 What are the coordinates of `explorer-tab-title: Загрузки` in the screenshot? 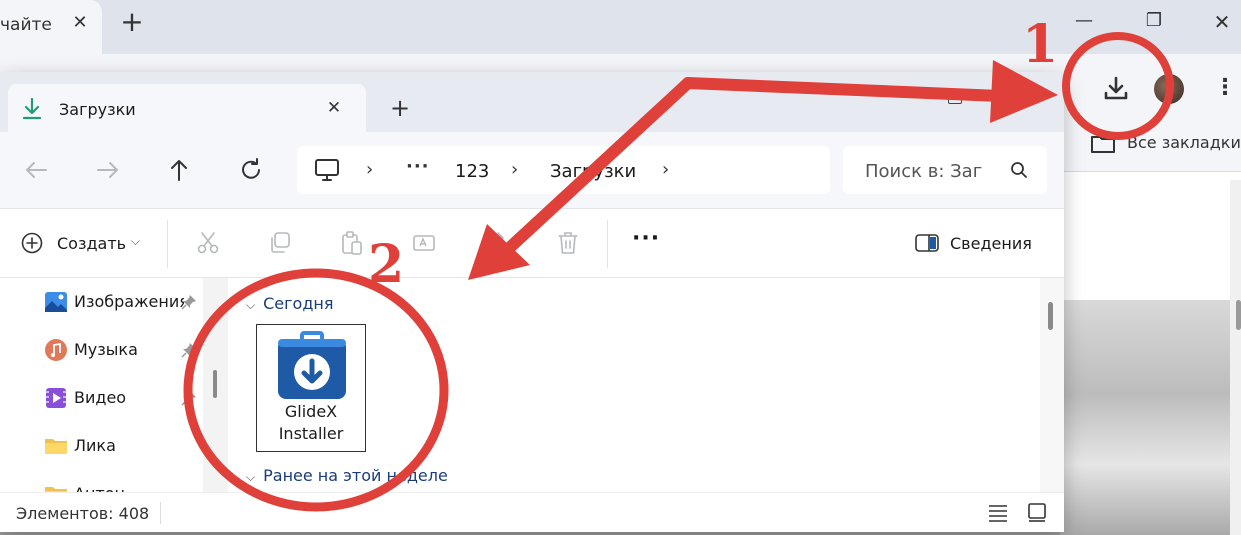 It's located at (97, 109).